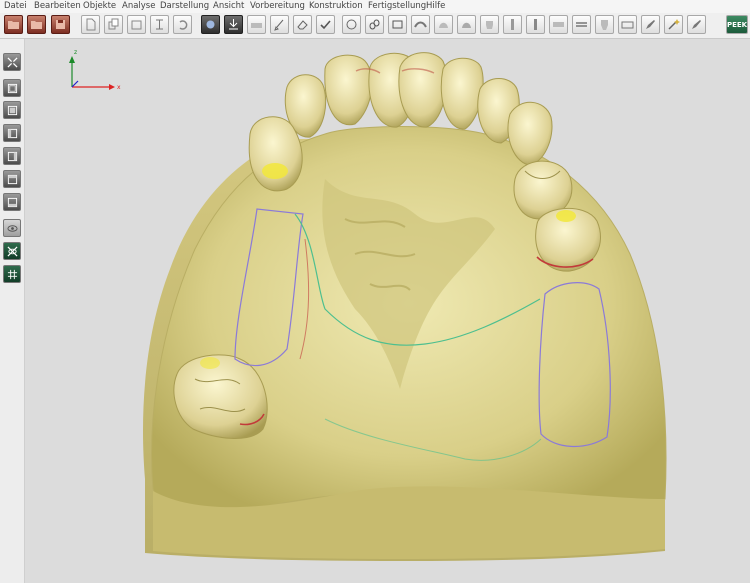 The width and height of the screenshot is (750, 583). I want to click on wand-icon, so click(673, 24).